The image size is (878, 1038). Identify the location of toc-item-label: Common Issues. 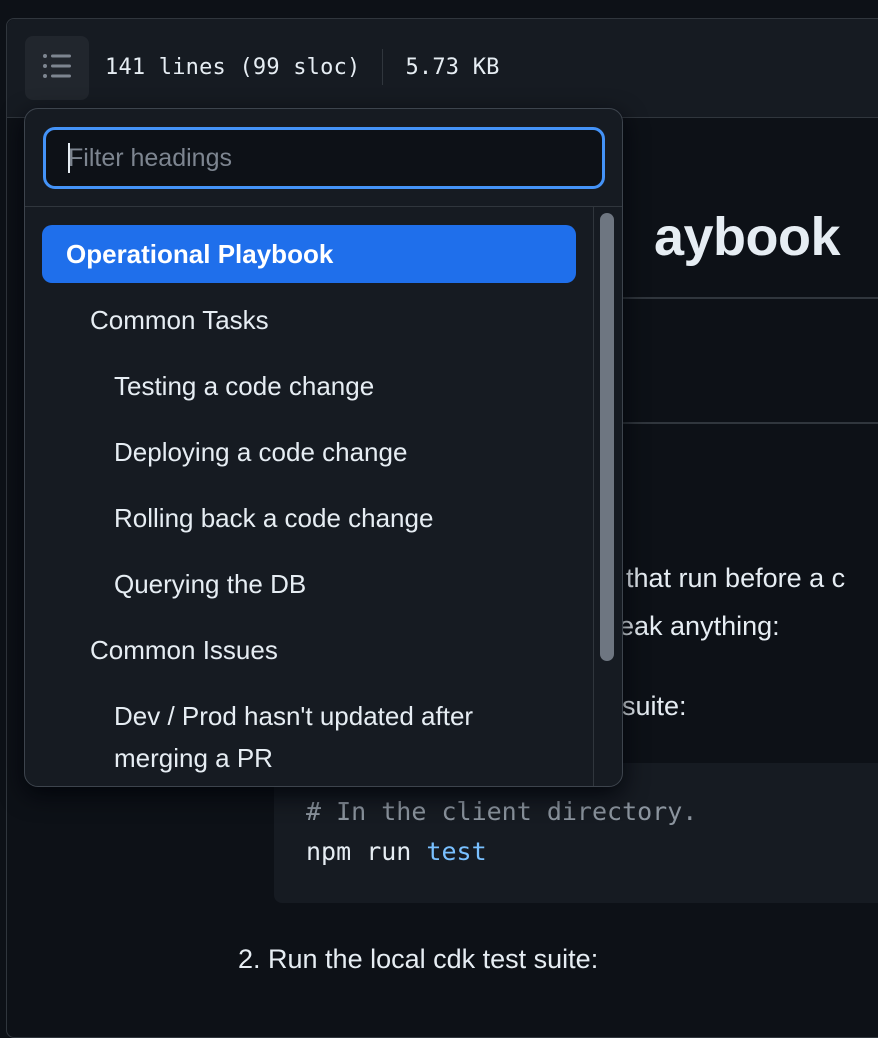
(184, 650).